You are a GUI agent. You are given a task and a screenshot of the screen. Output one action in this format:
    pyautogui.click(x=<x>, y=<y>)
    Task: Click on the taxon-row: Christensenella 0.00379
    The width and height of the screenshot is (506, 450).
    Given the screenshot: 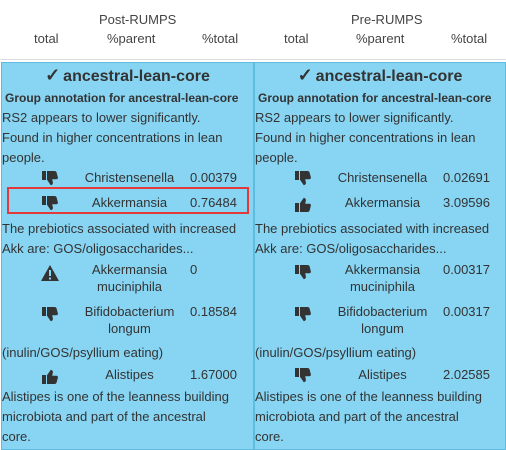 What is the action you would take?
    pyautogui.click(x=127, y=179)
    